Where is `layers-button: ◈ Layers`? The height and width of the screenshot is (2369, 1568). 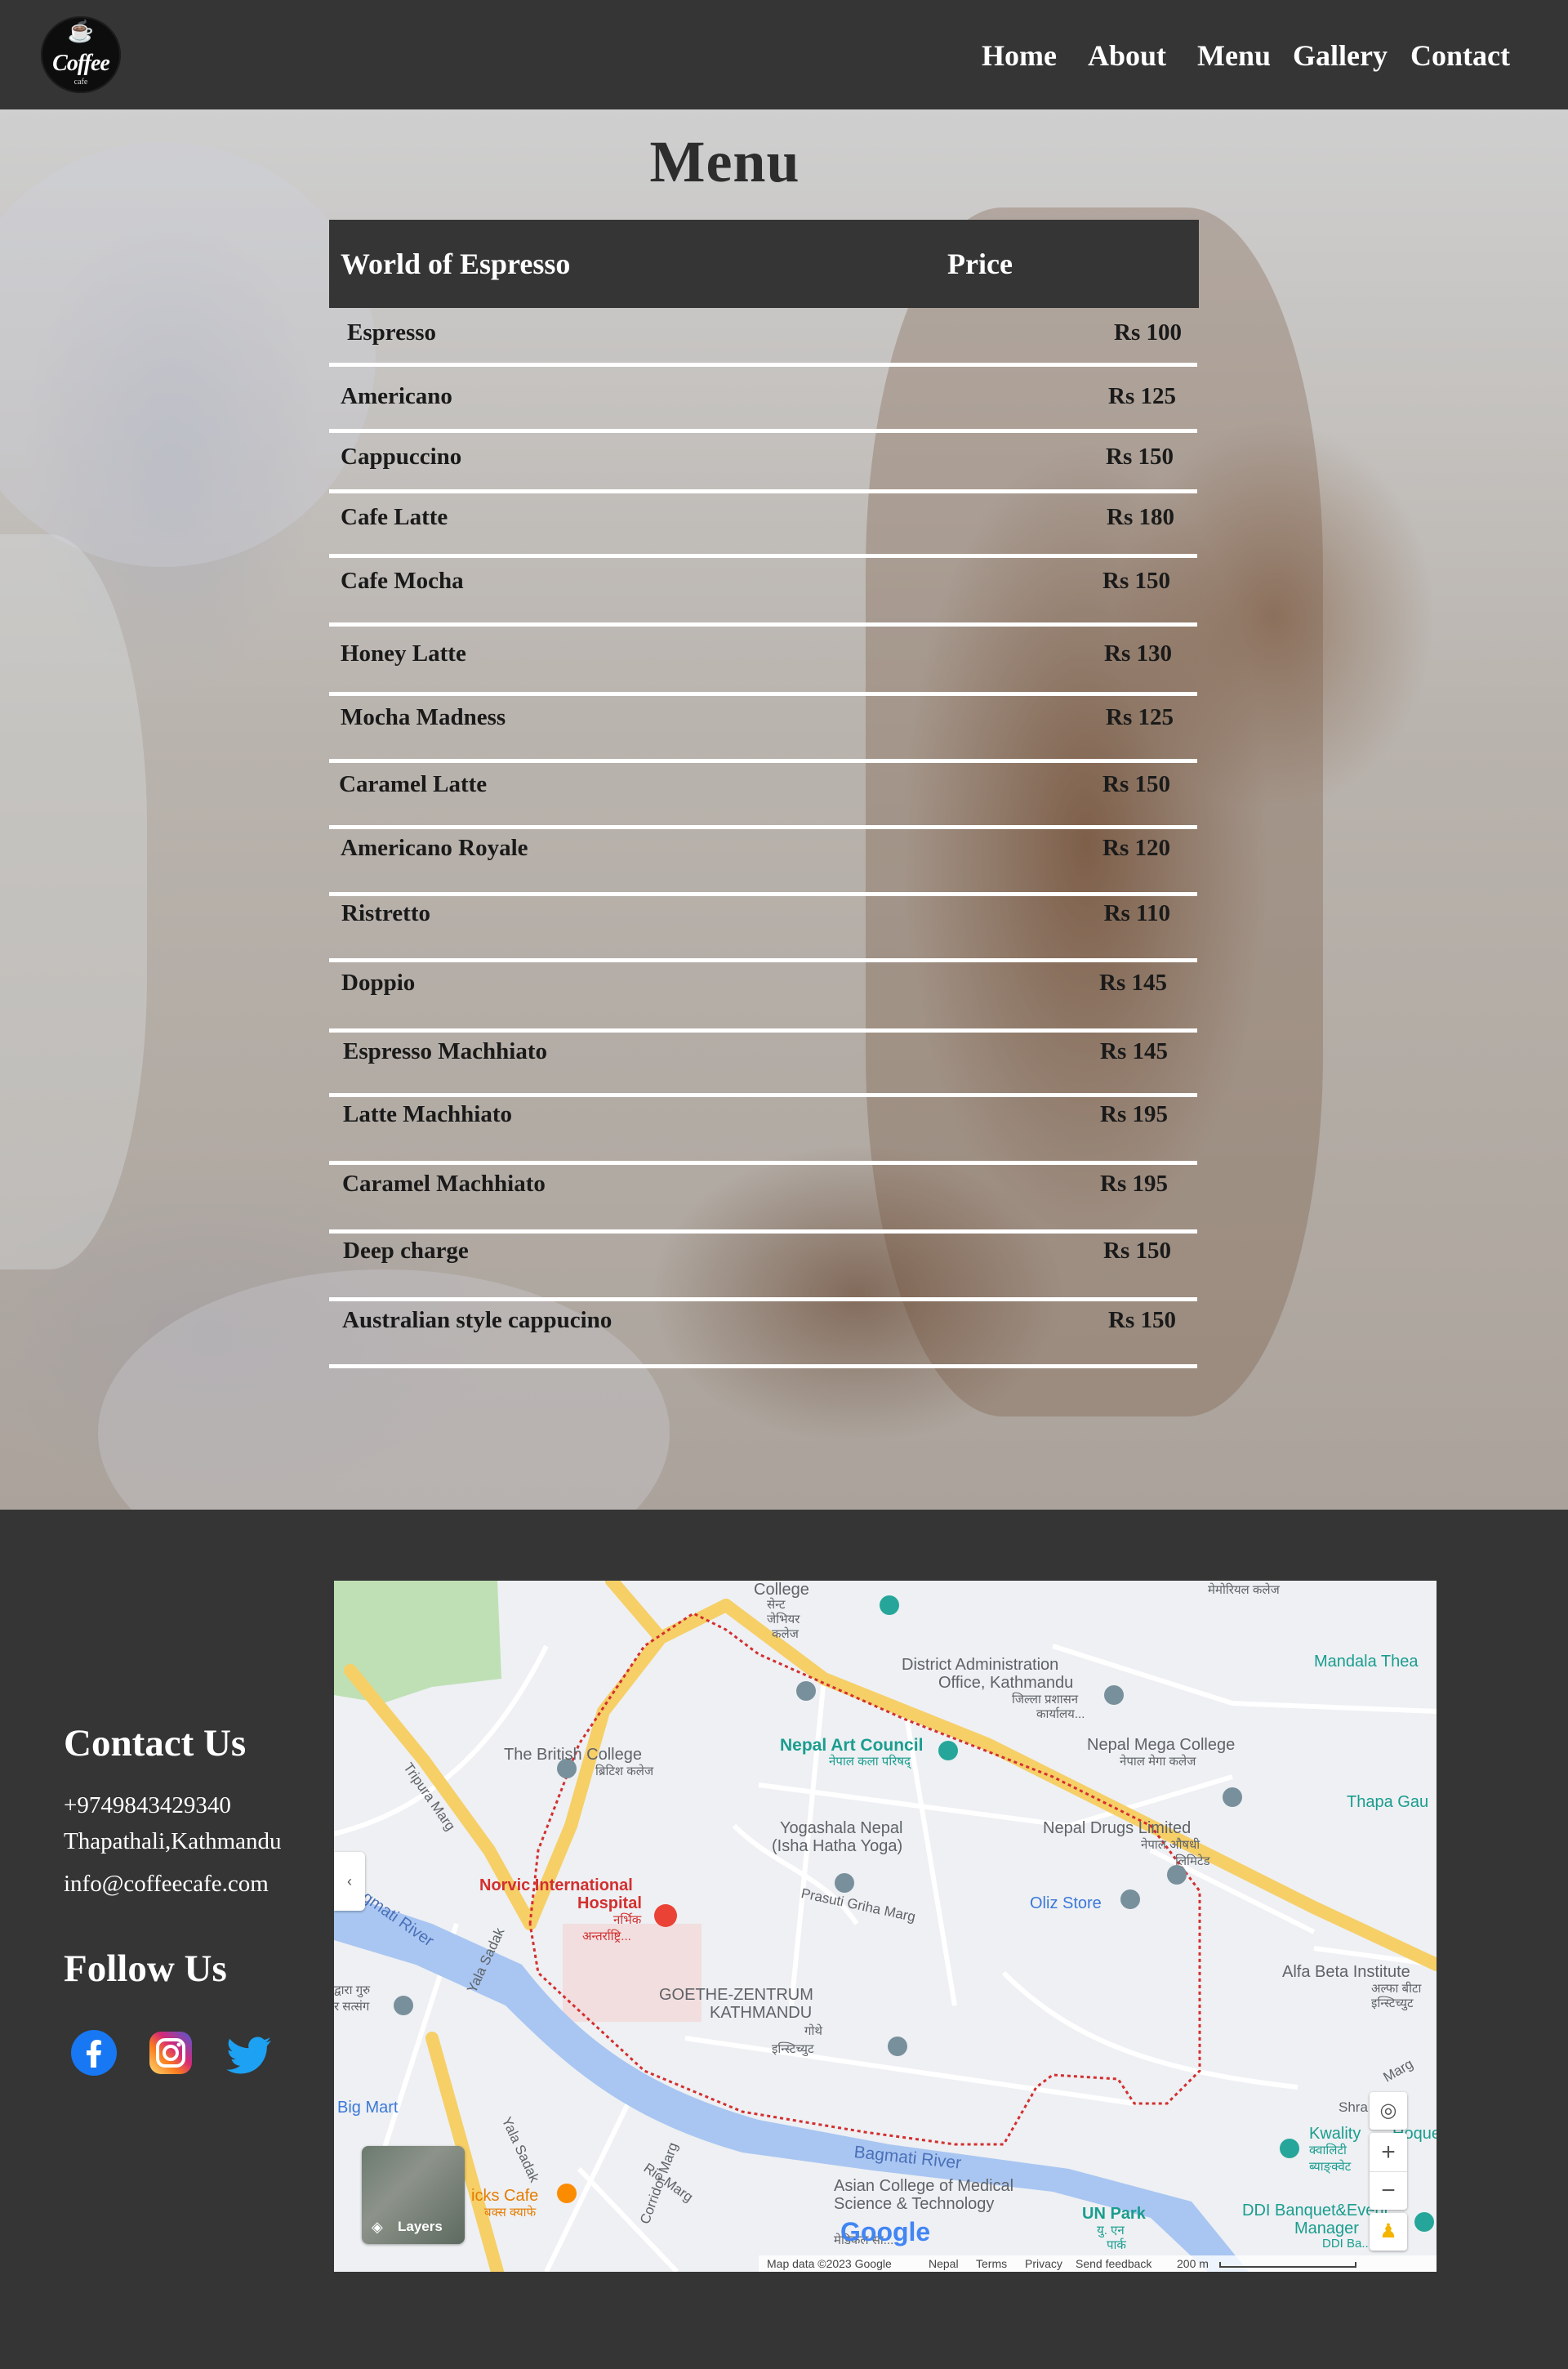
layers-button: ◈ Layers is located at coordinates (413, 2195).